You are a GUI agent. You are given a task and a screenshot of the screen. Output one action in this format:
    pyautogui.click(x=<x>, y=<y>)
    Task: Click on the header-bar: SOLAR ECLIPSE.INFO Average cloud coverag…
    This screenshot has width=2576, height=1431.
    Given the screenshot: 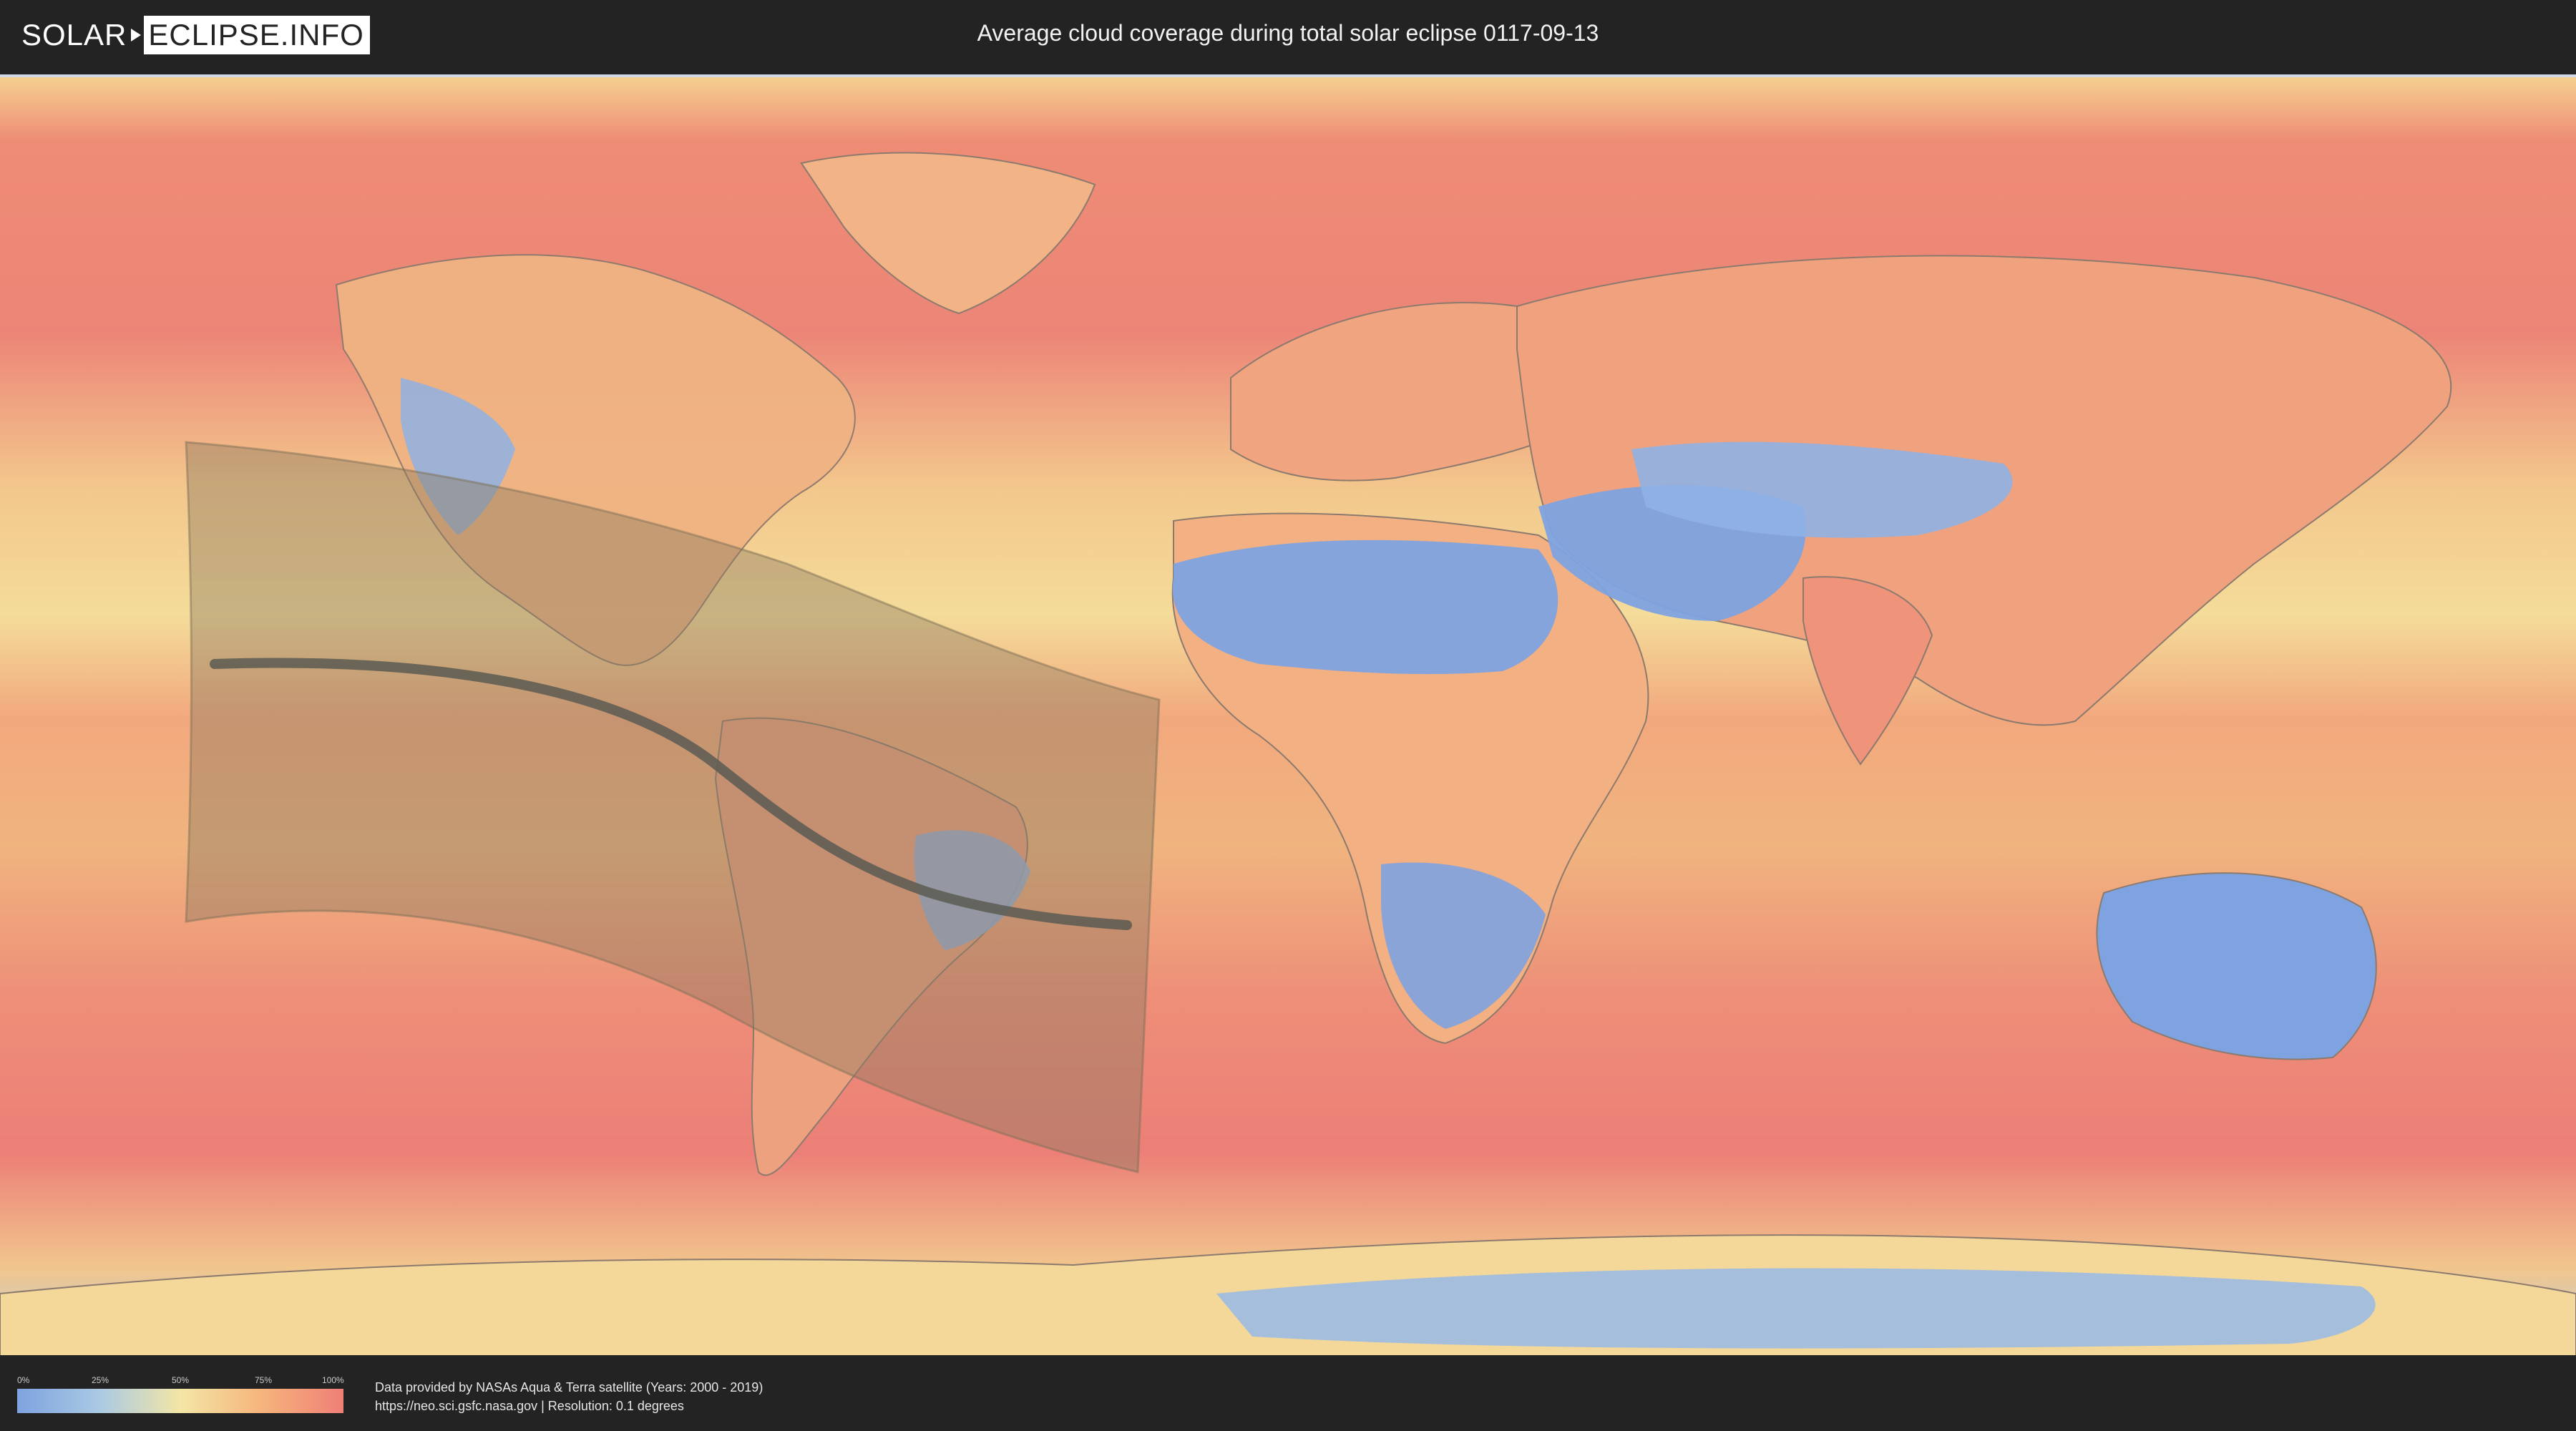 What is the action you would take?
    pyautogui.click(x=1288, y=36)
    